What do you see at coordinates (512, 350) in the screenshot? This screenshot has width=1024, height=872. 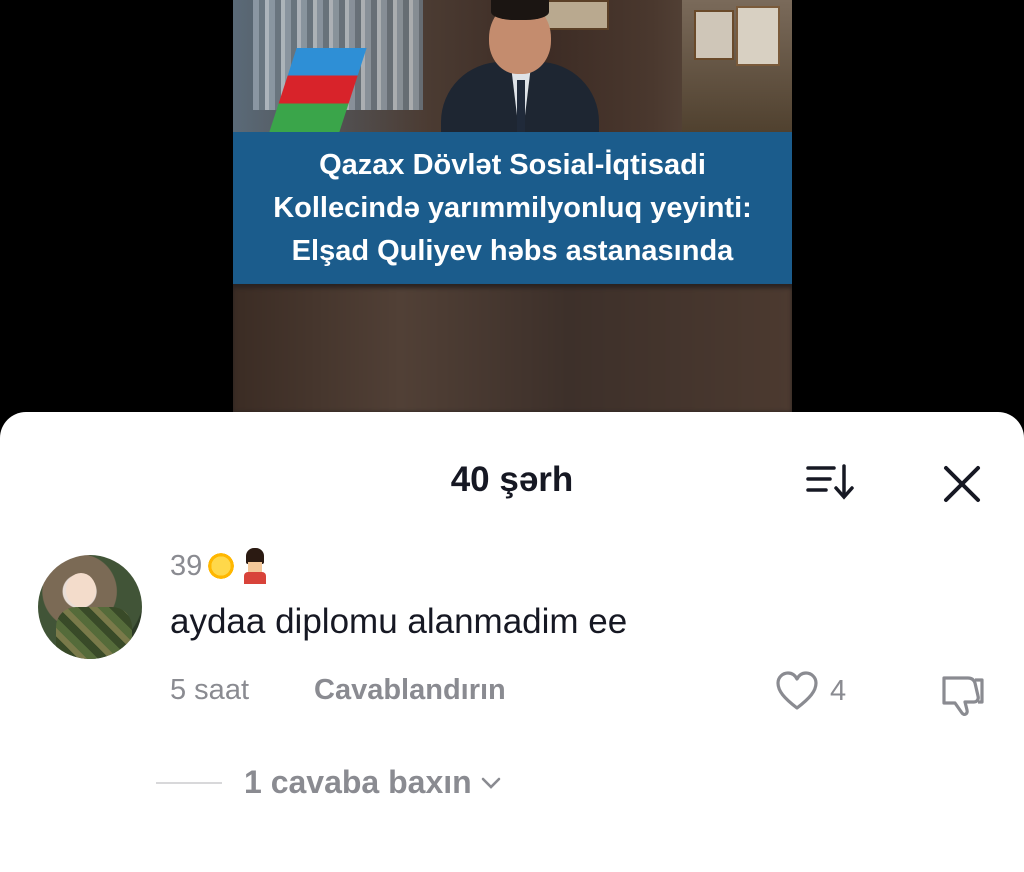 I see `video-blurred-area` at bounding box center [512, 350].